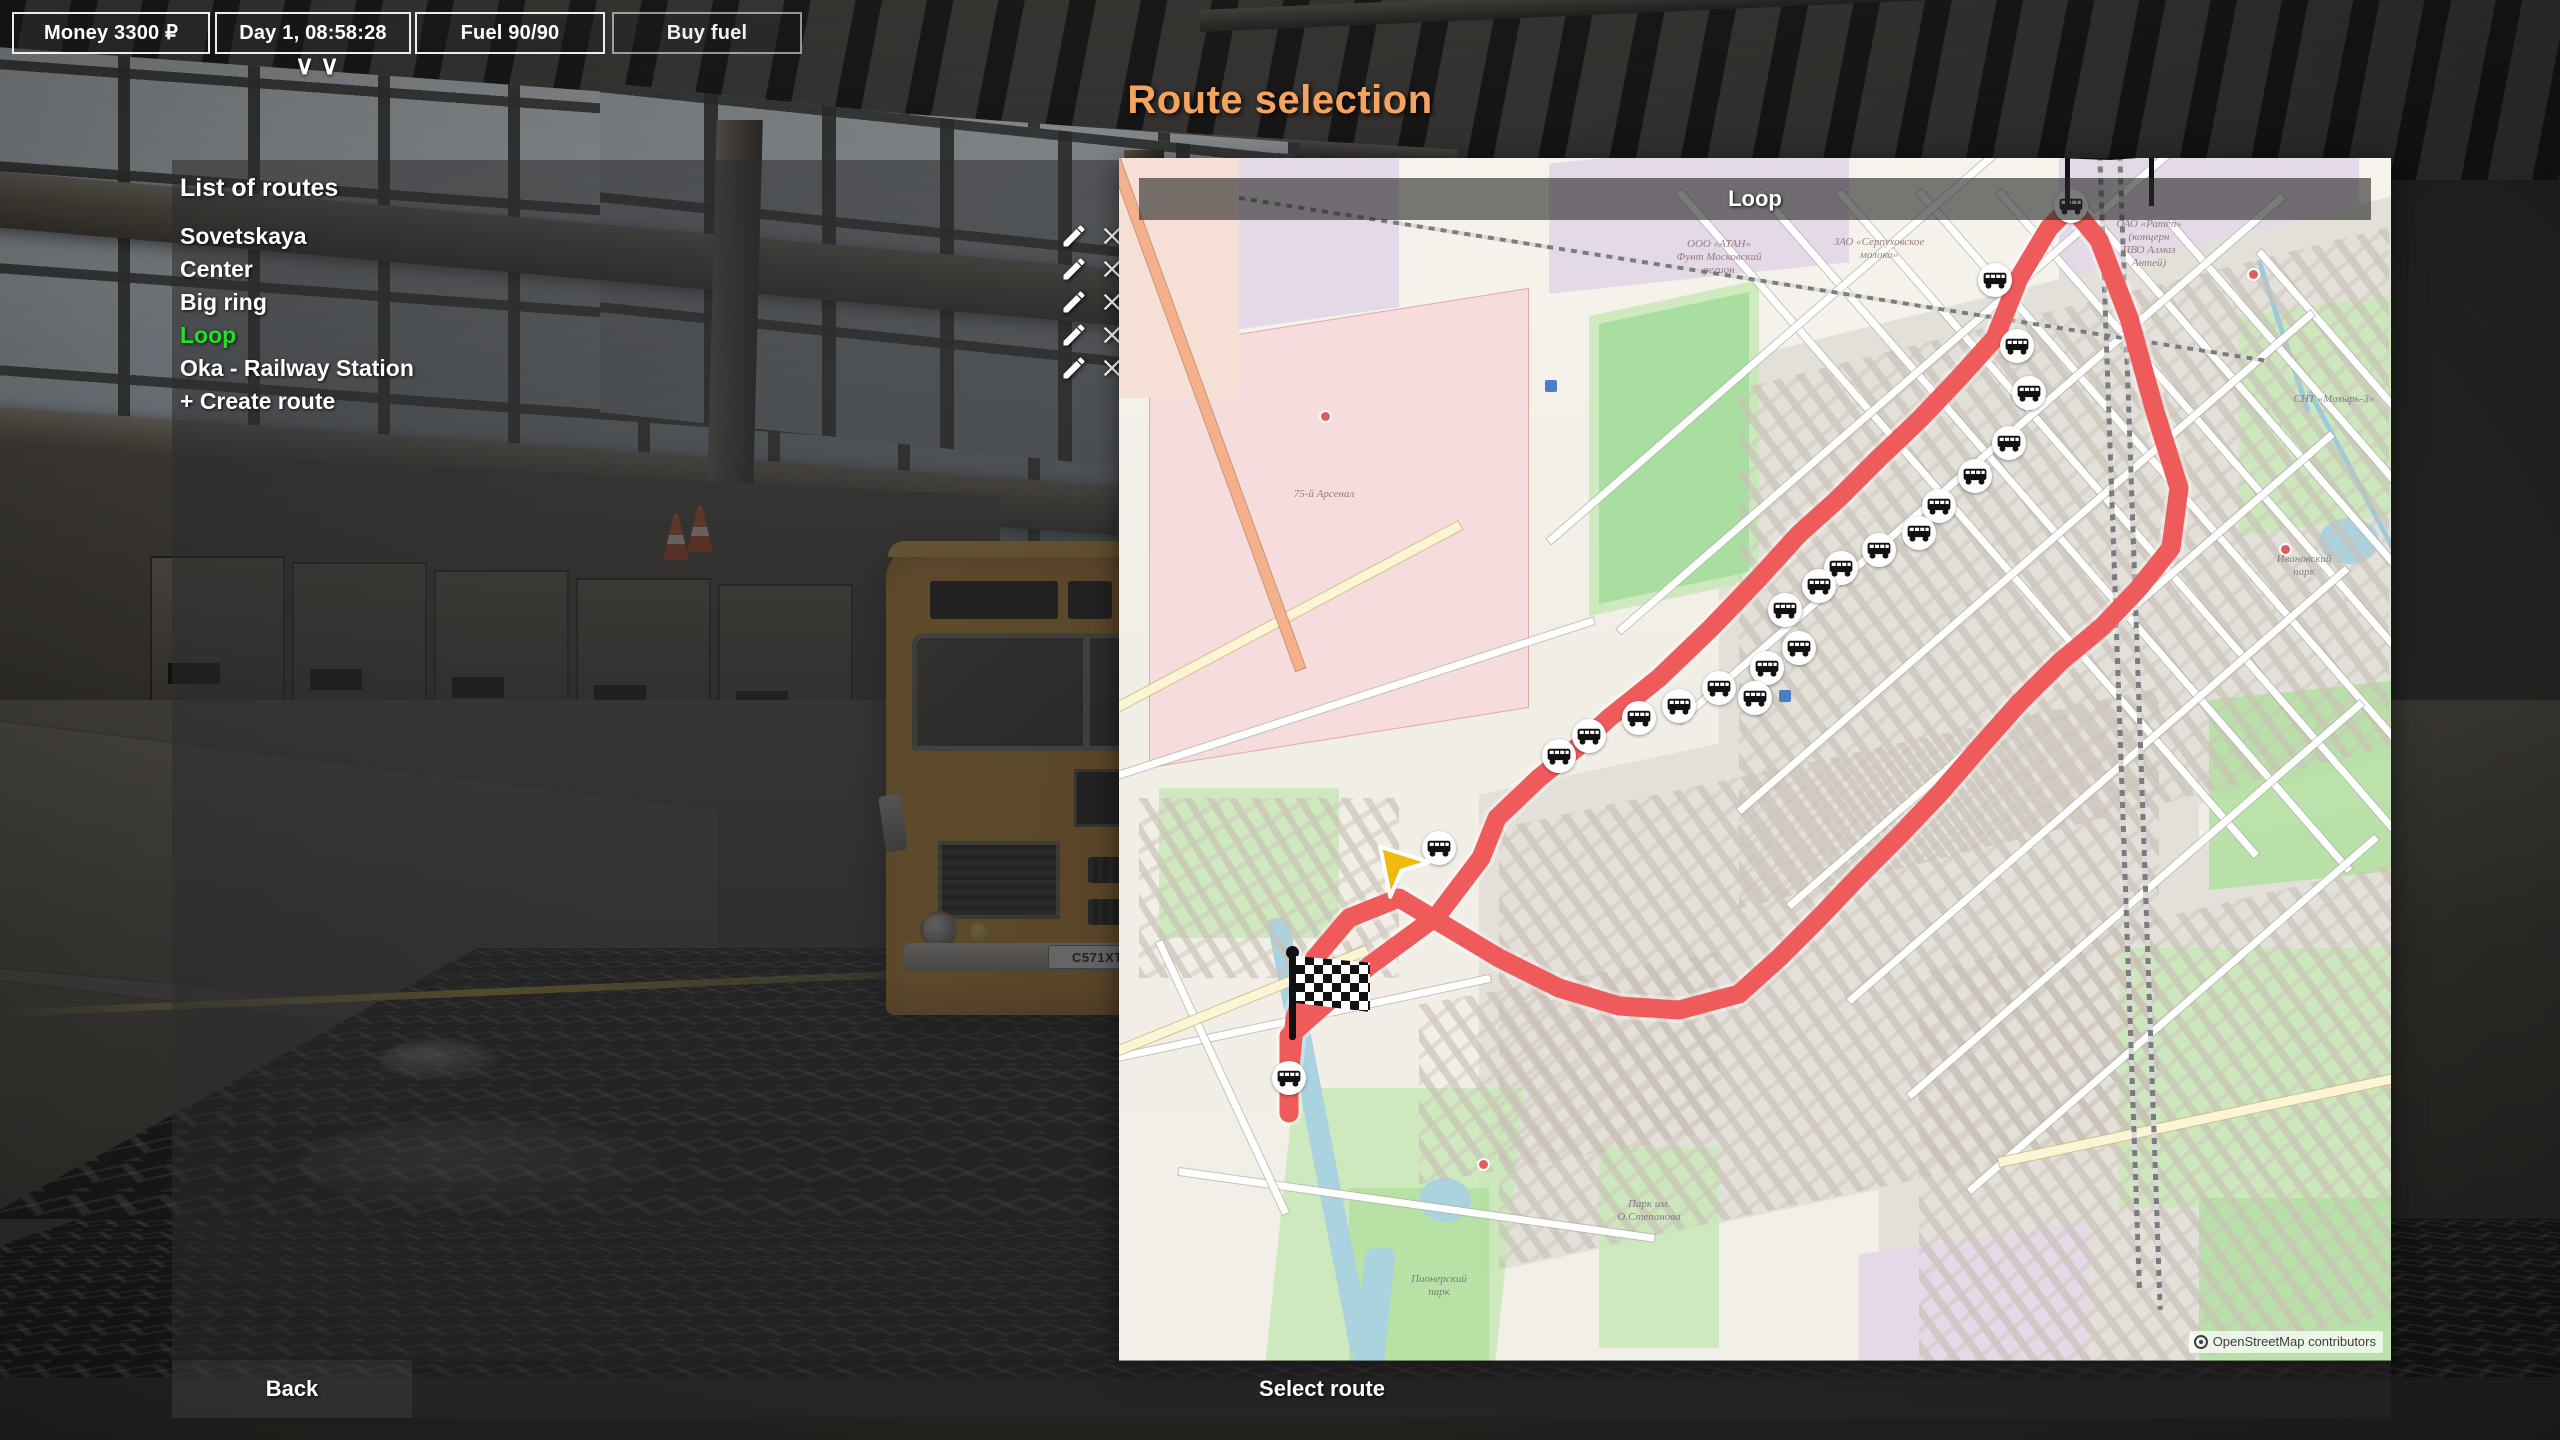 The height and width of the screenshot is (1440, 2560). What do you see at coordinates (652, 269) in the screenshot?
I see `route-list-item: Center` at bounding box center [652, 269].